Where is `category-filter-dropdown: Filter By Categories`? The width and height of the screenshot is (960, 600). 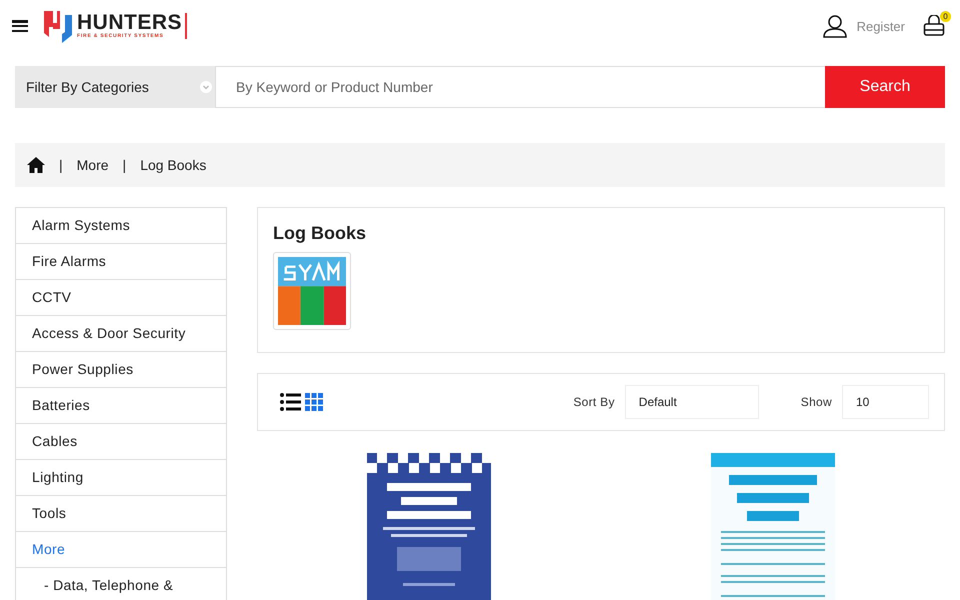 category-filter-dropdown: Filter By Categories is located at coordinates (115, 87).